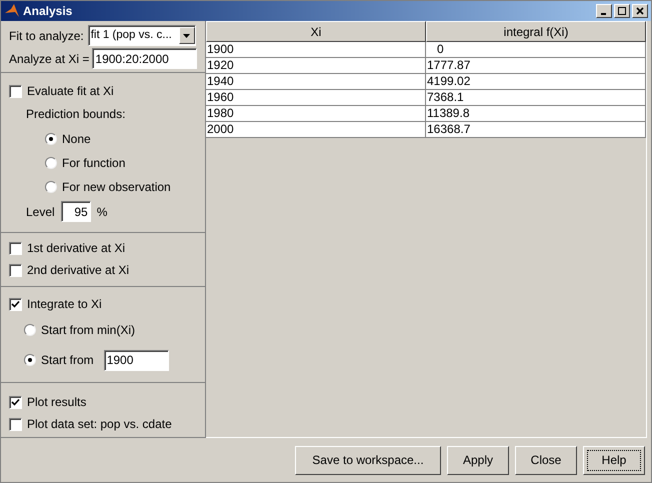 Image resolution: width=652 pixels, height=483 pixels. I want to click on checkbox-label: Integrate to Xi, so click(64, 304).